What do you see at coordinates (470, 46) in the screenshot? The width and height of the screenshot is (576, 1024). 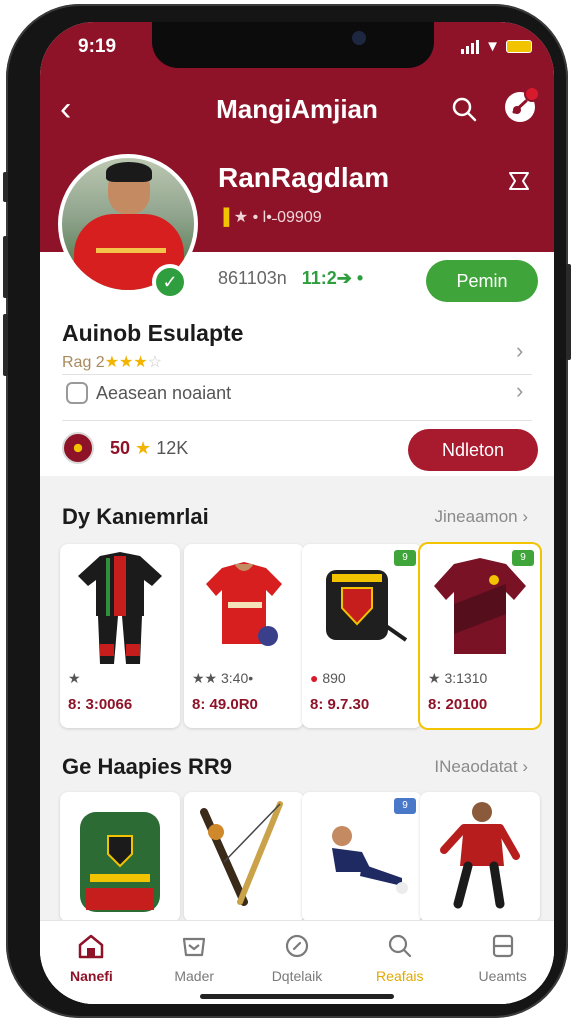 I see `signal-icon` at bounding box center [470, 46].